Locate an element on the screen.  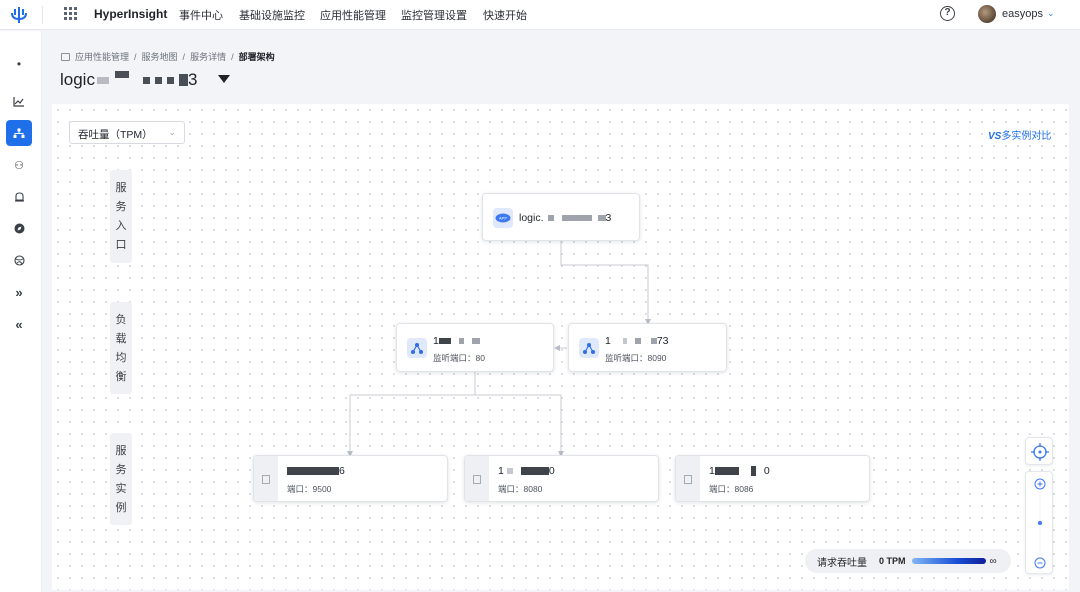
instance-name-suffix: 6 is located at coordinates (342, 471).